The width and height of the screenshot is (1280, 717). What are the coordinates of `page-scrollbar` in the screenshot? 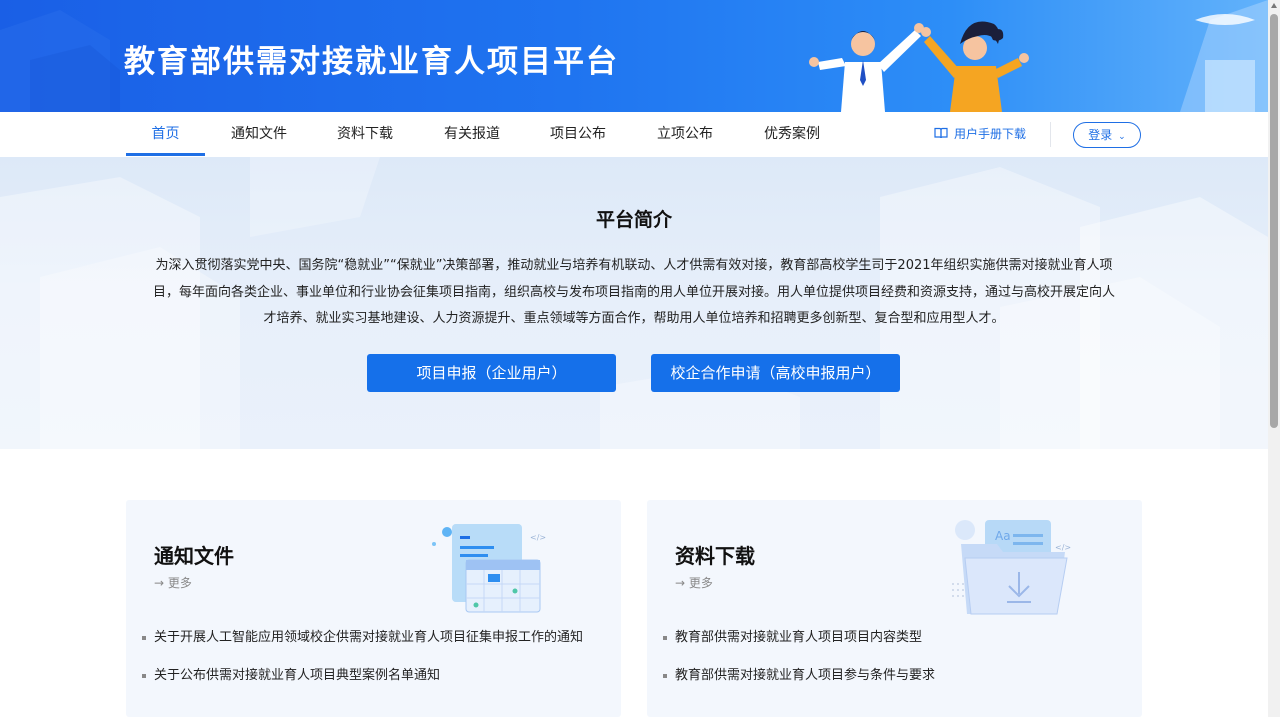 It's located at (1274, 358).